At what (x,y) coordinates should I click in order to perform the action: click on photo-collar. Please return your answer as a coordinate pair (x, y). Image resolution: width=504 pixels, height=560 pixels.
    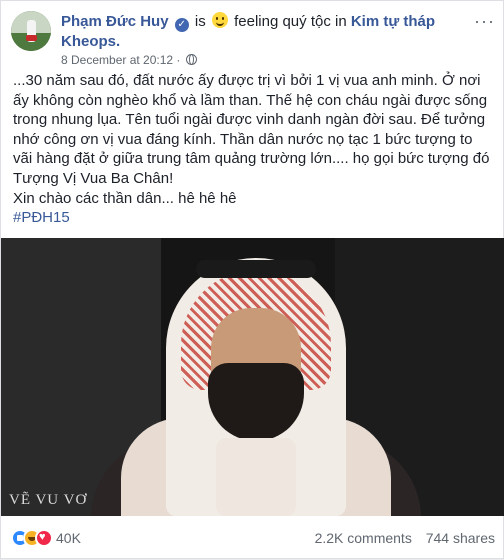
    Looking at the image, I should click on (256, 477).